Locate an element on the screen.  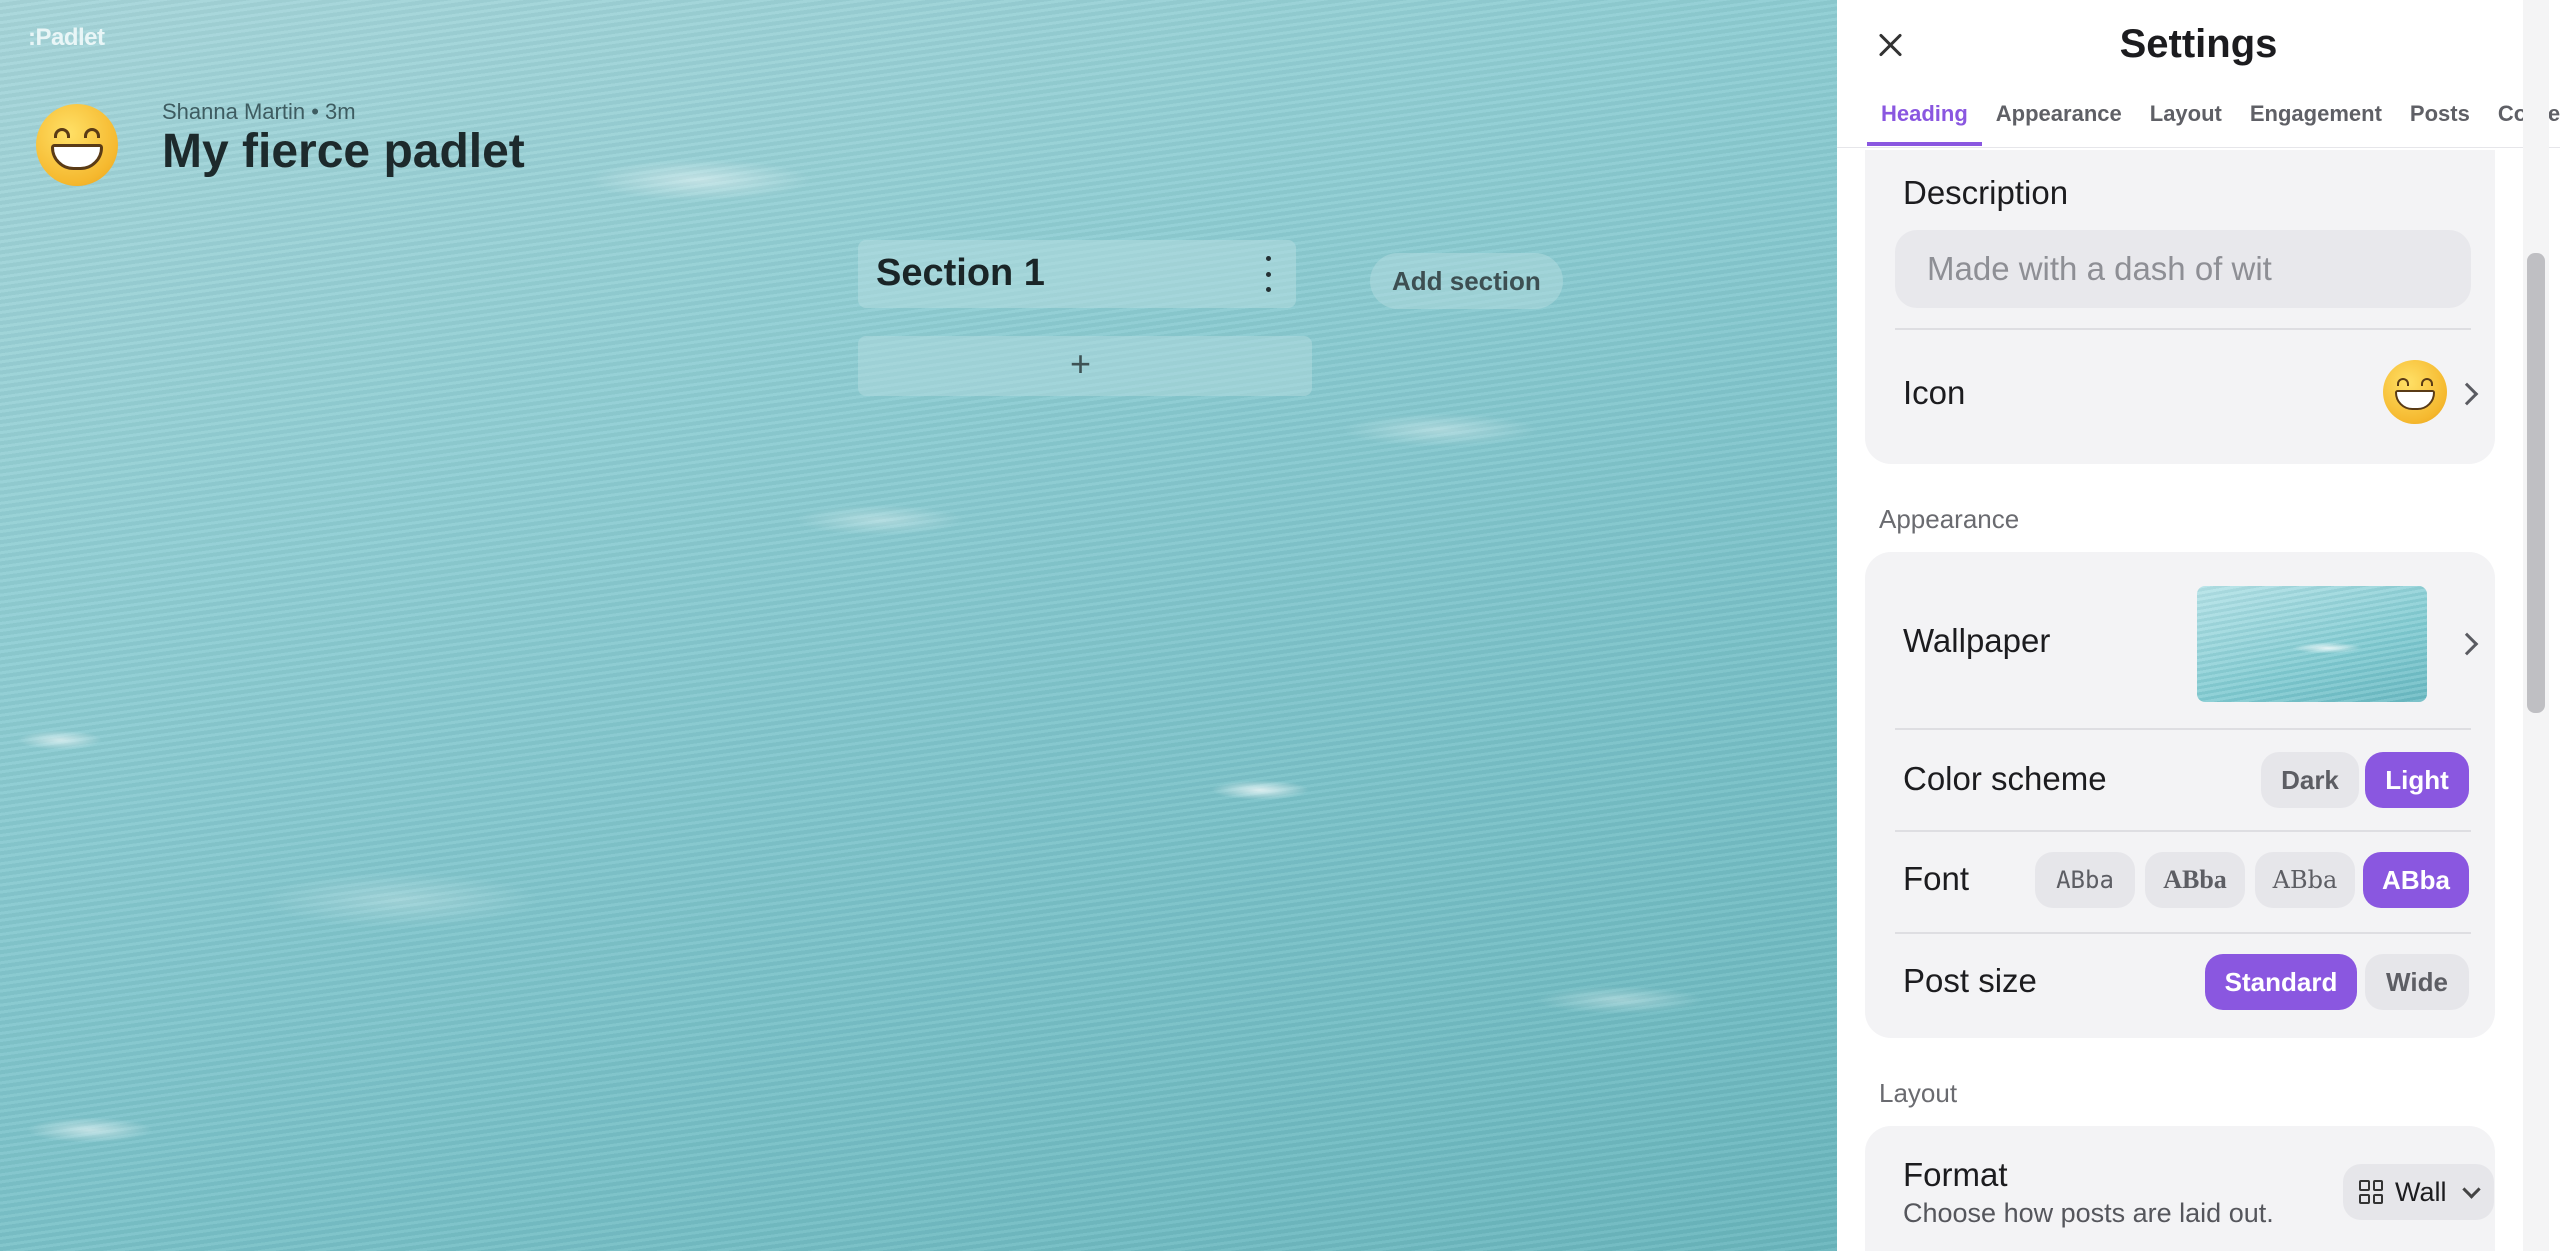
description-input: Made with a dash of wit is located at coordinates (2183, 269).